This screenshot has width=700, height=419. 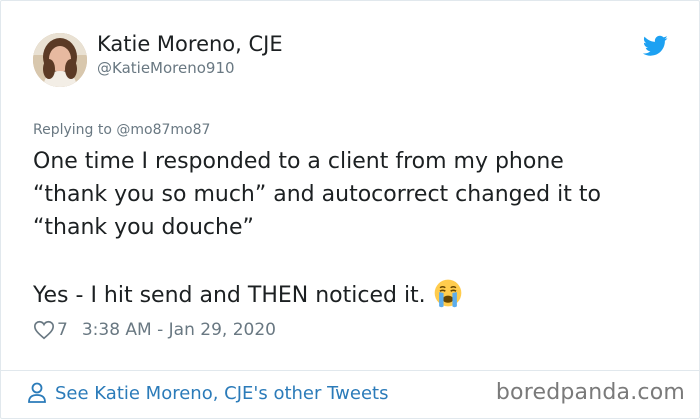 I want to click on tweet-meta: 7 3:38 AM - Jan 29, 2020, so click(x=154, y=330).